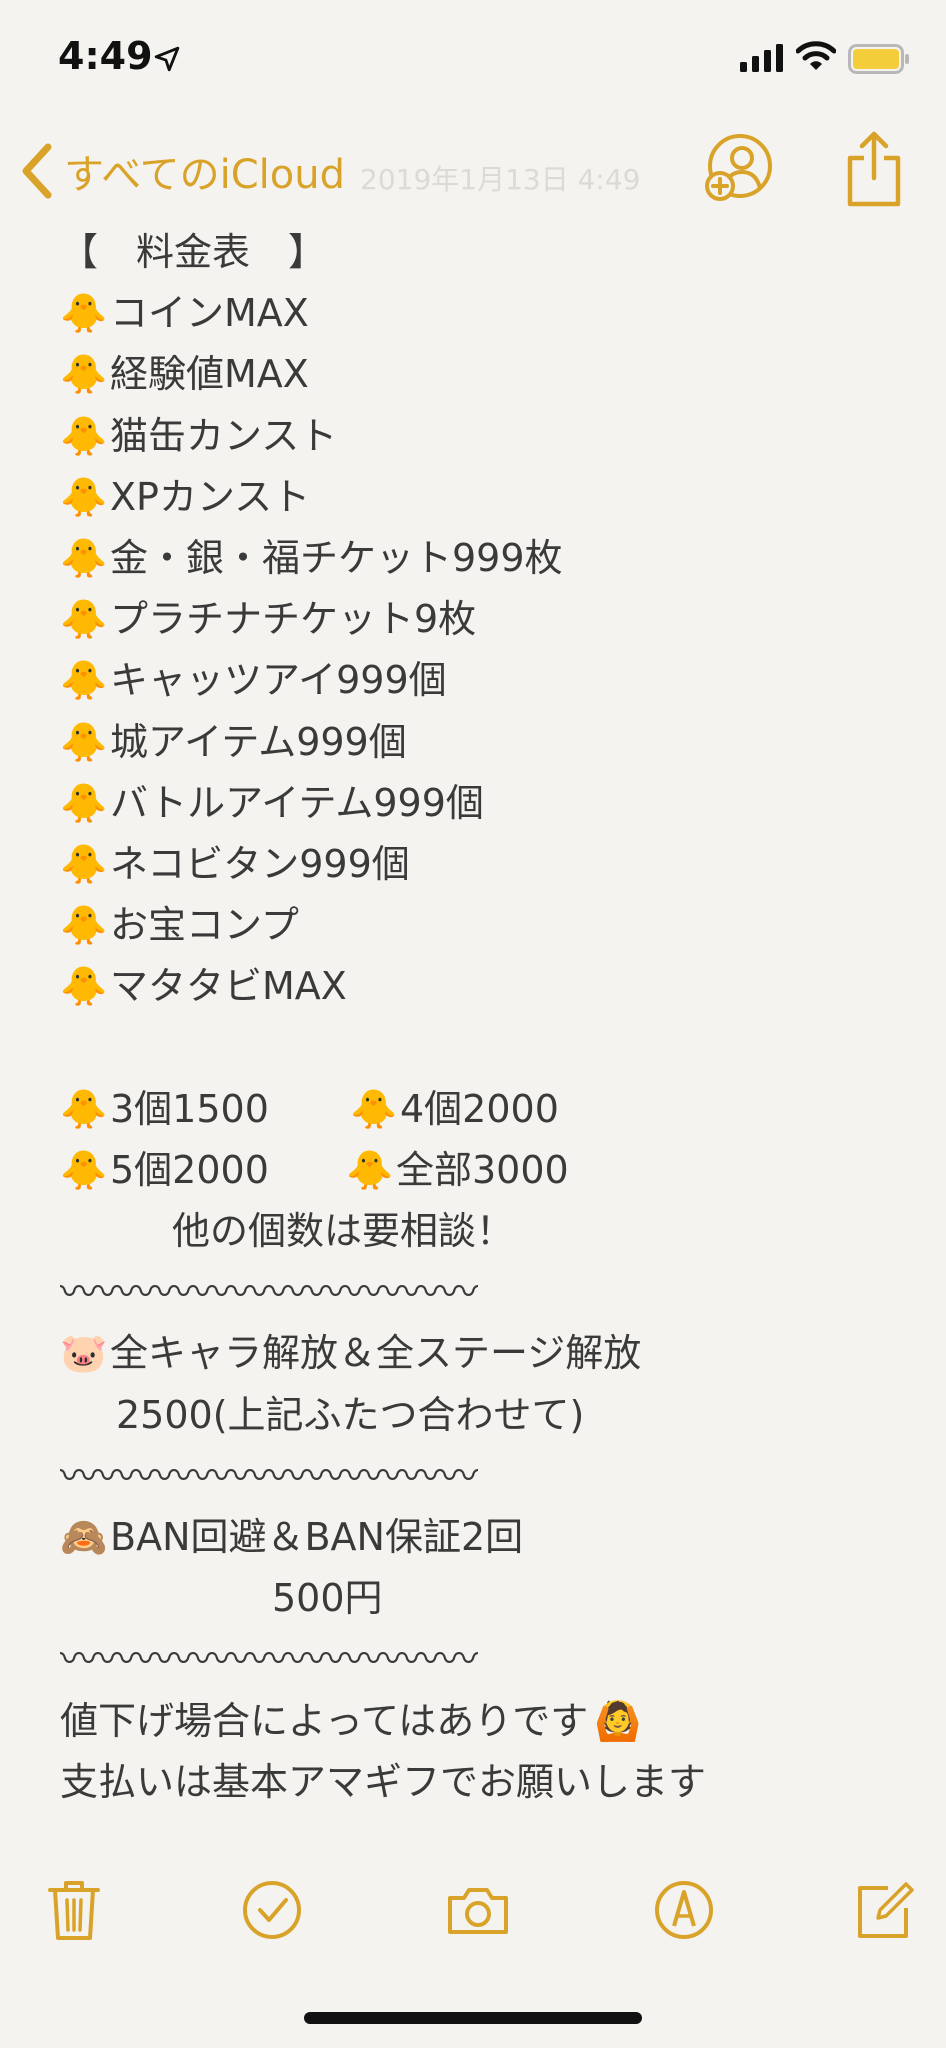 Image resolution: width=946 pixels, height=2048 pixels. I want to click on price-cell: 🐥全部3000, so click(457, 1170).